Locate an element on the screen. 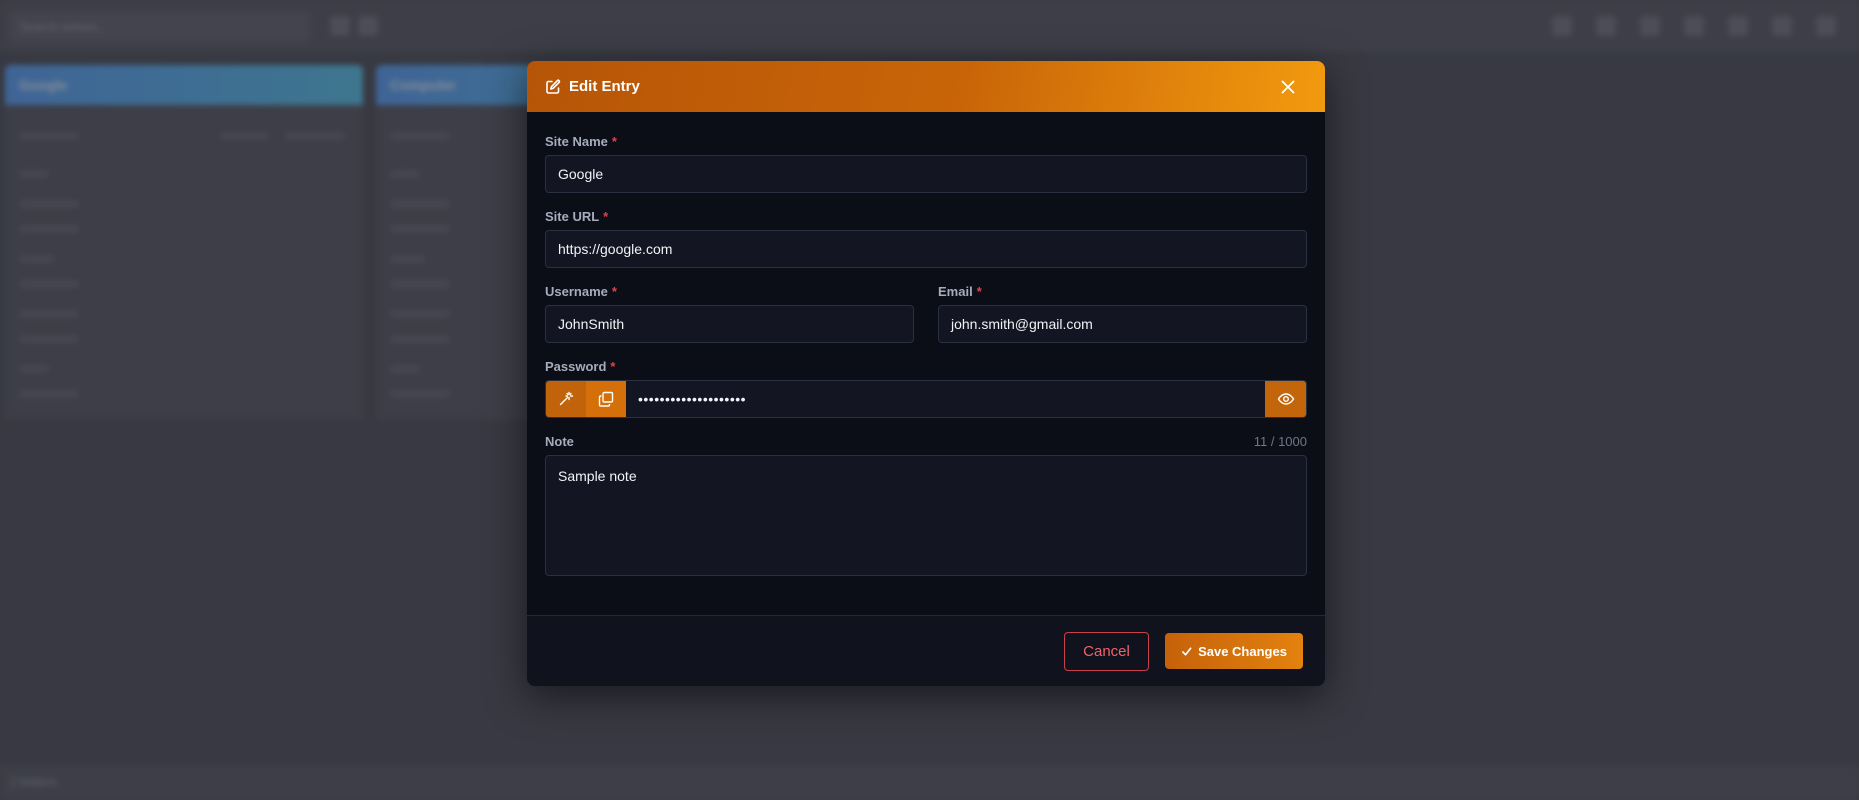 The height and width of the screenshot is (800, 1859). site-url-field: Site URL * https://google.com is located at coordinates (926, 238).